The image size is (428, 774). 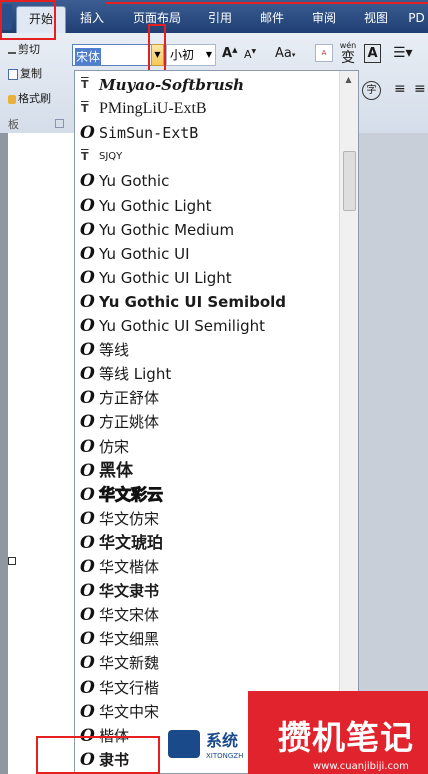 I want to click on font-list-item: O Yu Gothic, so click(x=208, y=181).